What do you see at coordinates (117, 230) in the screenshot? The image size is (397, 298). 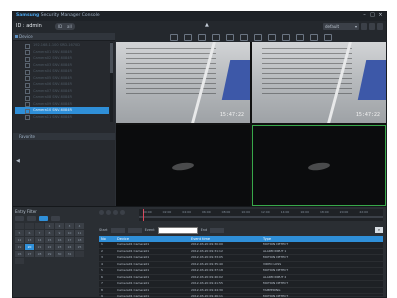 I see `filter-start-input` at bounding box center [117, 230].